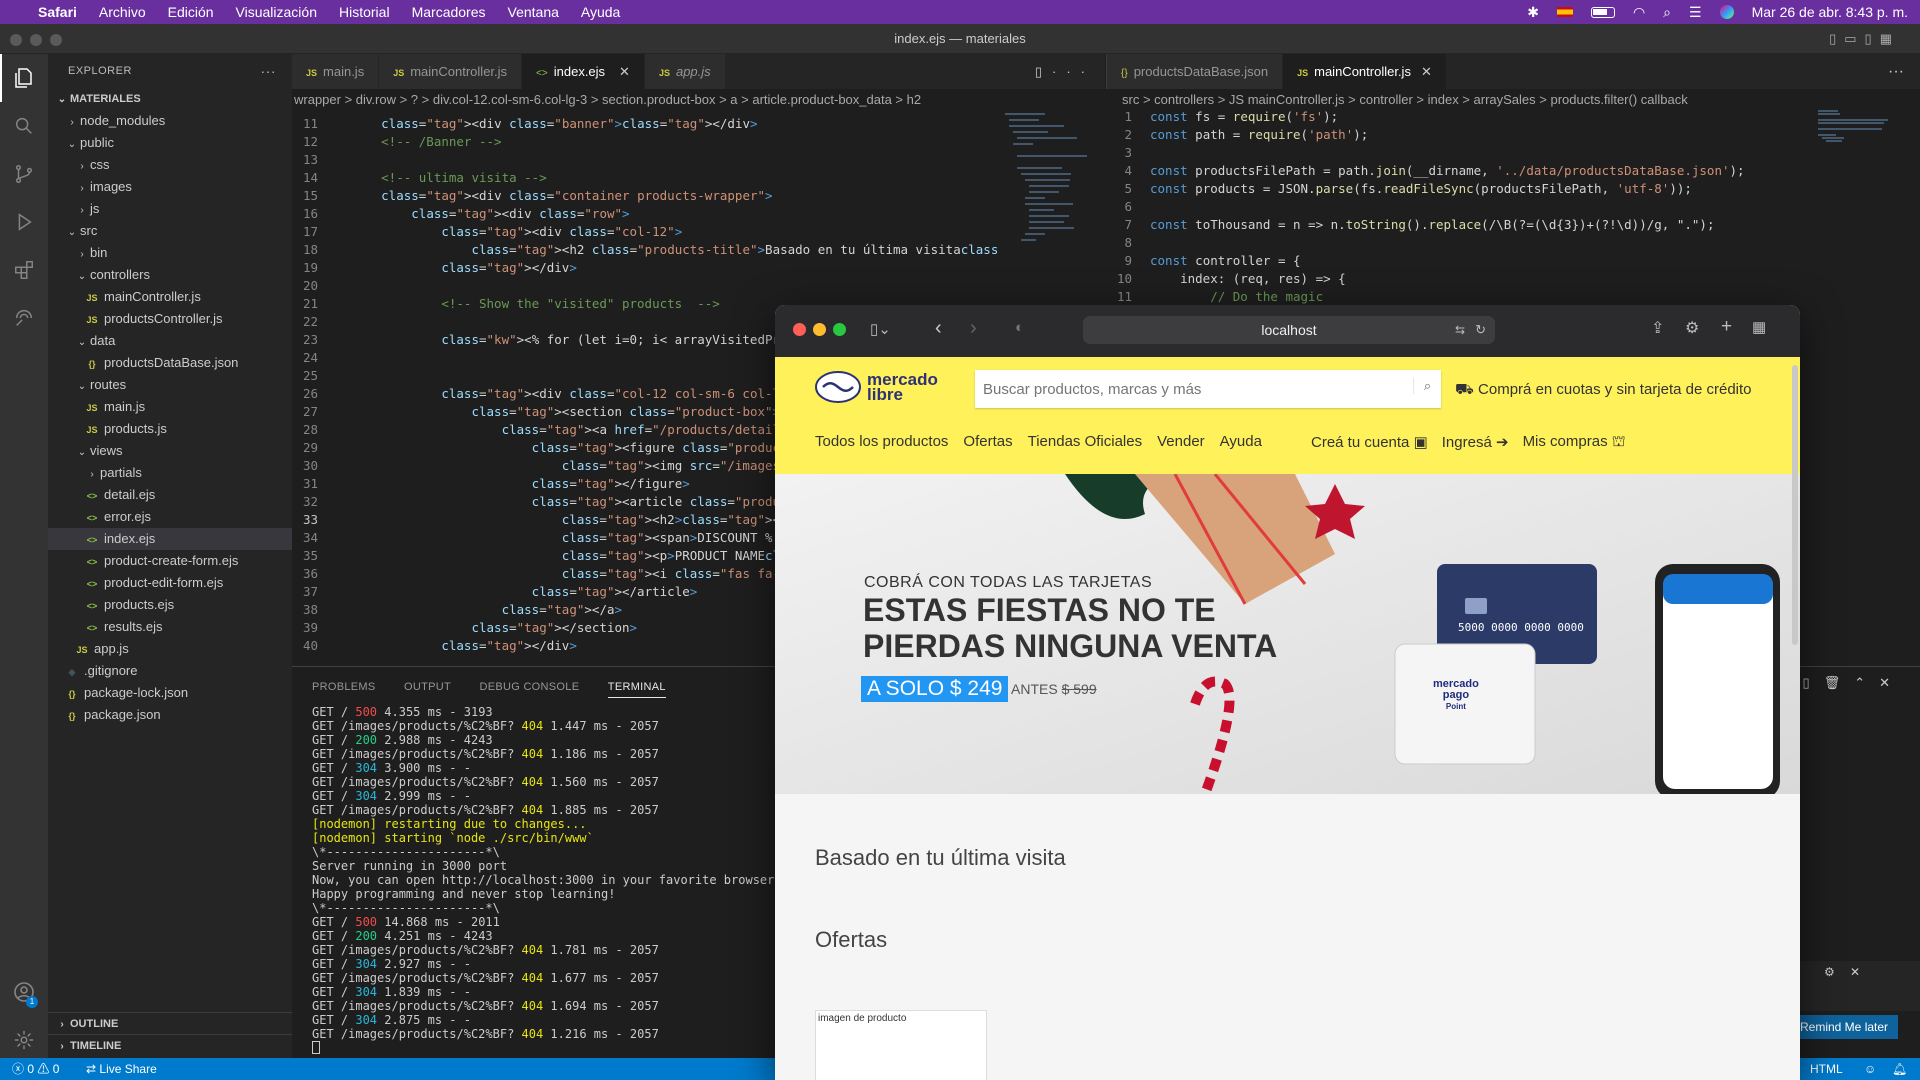 The width and height of the screenshot is (1920, 1080). Describe the element at coordinates (170, 627) in the screenshot. I see `tree-item: <> results.ejs` at that location.